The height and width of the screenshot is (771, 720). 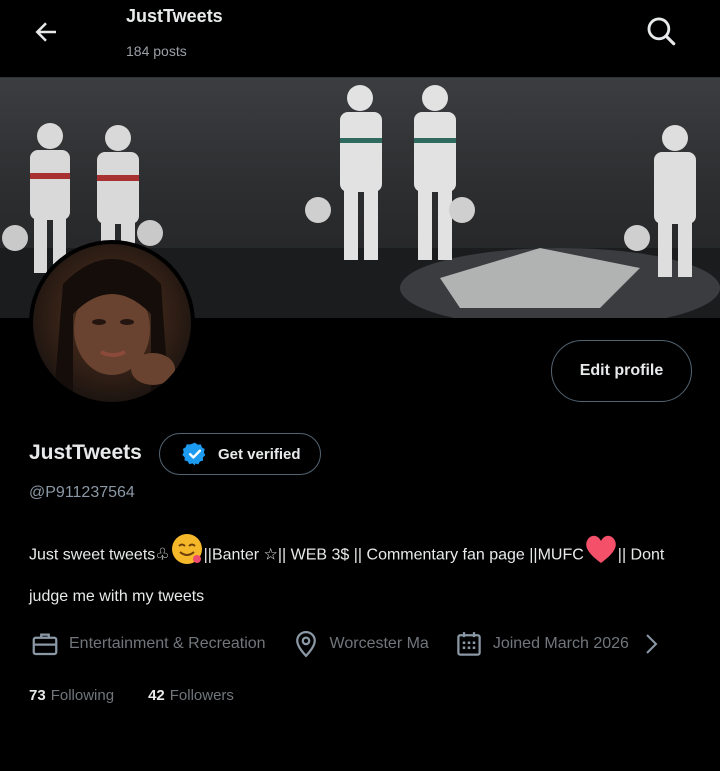 I want to click on bio-text-1: Just sweet tweets♧, so click(x=99, y=555).